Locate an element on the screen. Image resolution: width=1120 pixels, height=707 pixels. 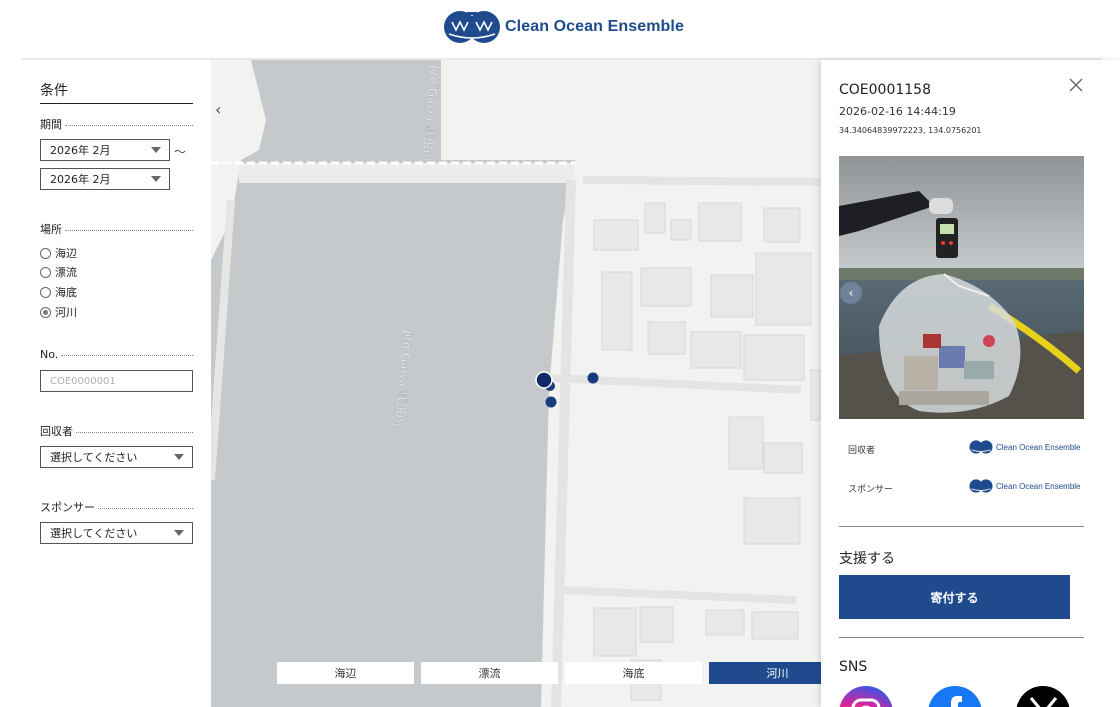
period-from-select: 2026年 2月 is located at coordinates (105, 150).